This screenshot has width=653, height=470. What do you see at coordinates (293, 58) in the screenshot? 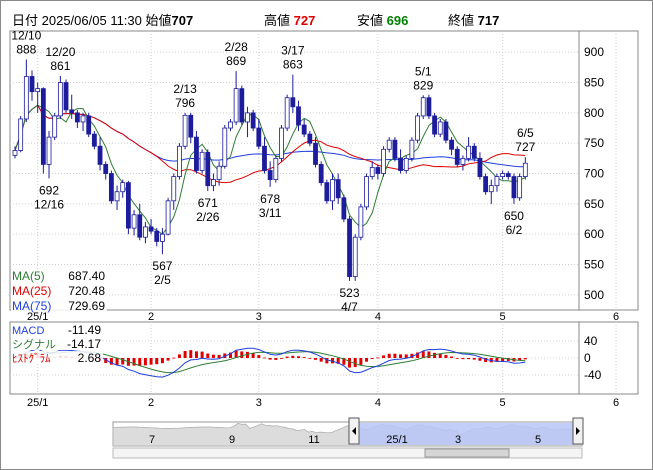
I see `extreme-annotation: 3/17863` at bounding box center [293, 58].